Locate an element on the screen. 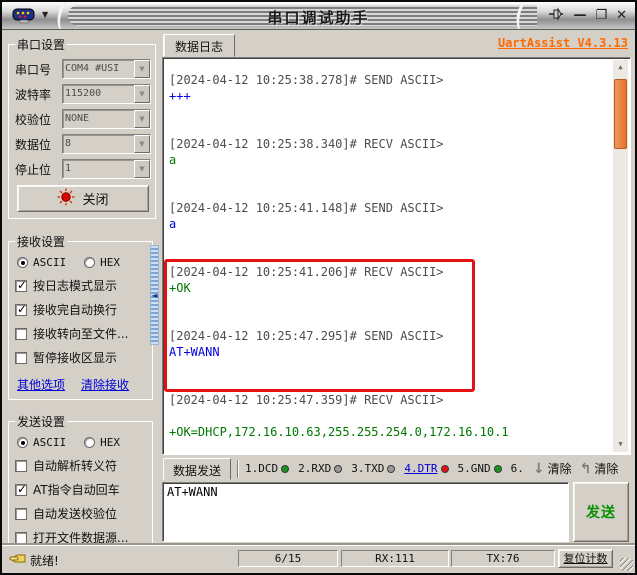 Image resolution: width=637 pixels, height=575 pixels. maximize-button: ❐ is located at coordinates (601, 16).